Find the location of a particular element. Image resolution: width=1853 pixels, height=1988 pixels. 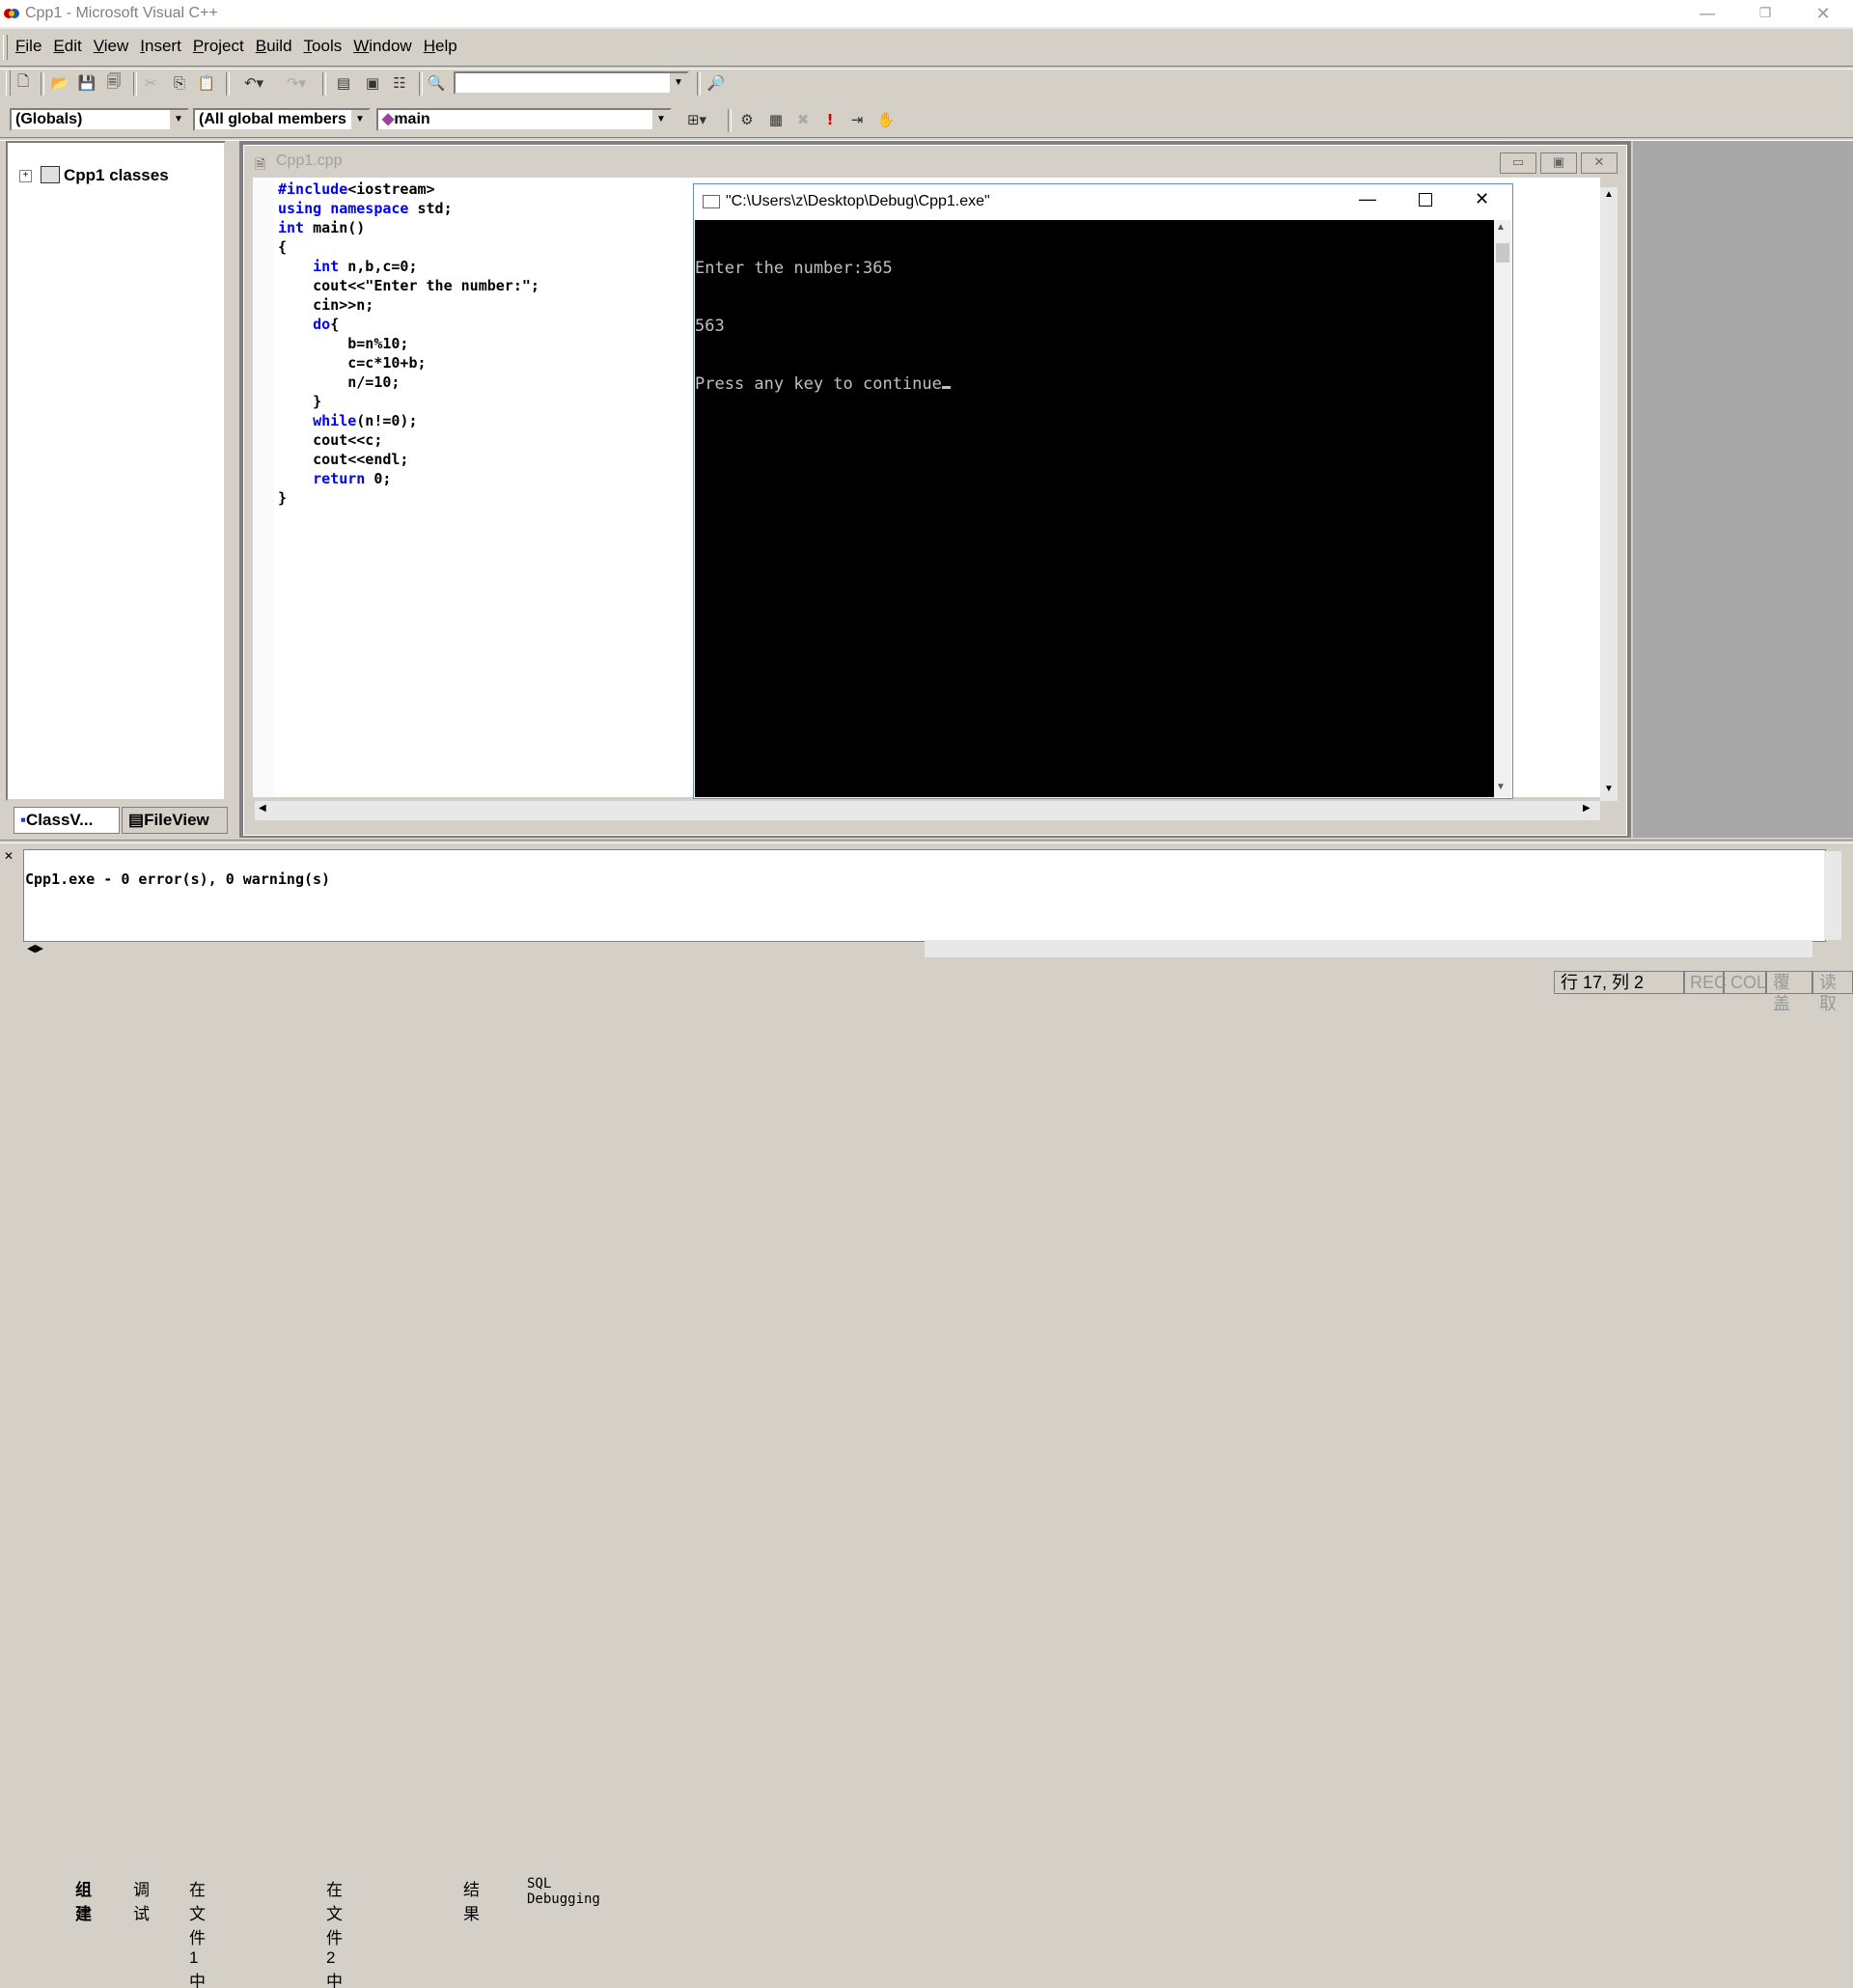

tab-find2: 在文件2中查找 is located at coordinates (334, 1932).